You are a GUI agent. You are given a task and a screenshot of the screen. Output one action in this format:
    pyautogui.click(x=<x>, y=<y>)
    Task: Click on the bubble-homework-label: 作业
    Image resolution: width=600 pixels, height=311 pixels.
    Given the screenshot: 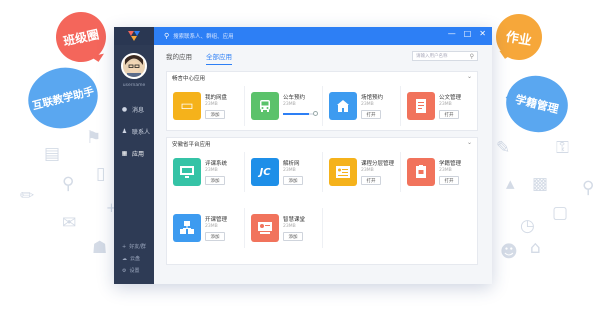 What is the action you would take?
    pyautogui.click(x=518, y=39)
    